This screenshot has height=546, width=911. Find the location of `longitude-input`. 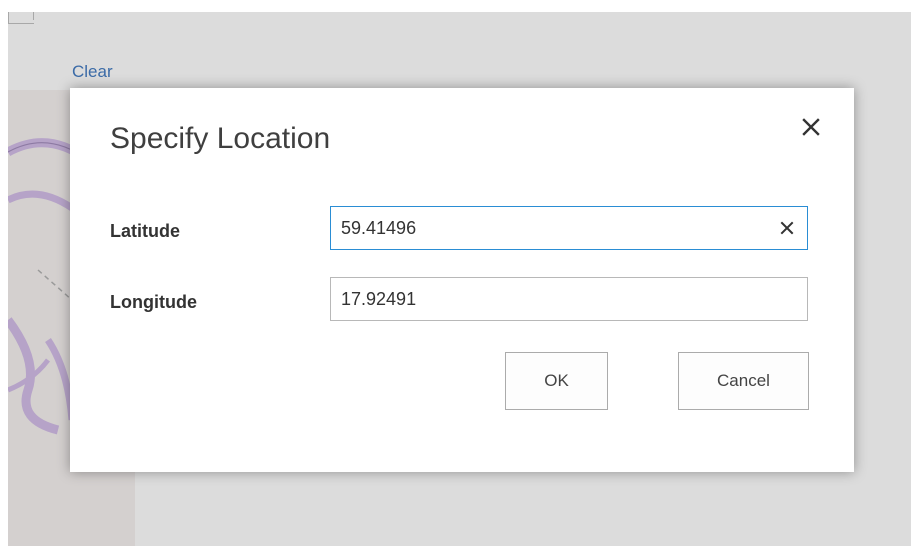

longitude-input is located at coordinates (569, 299).